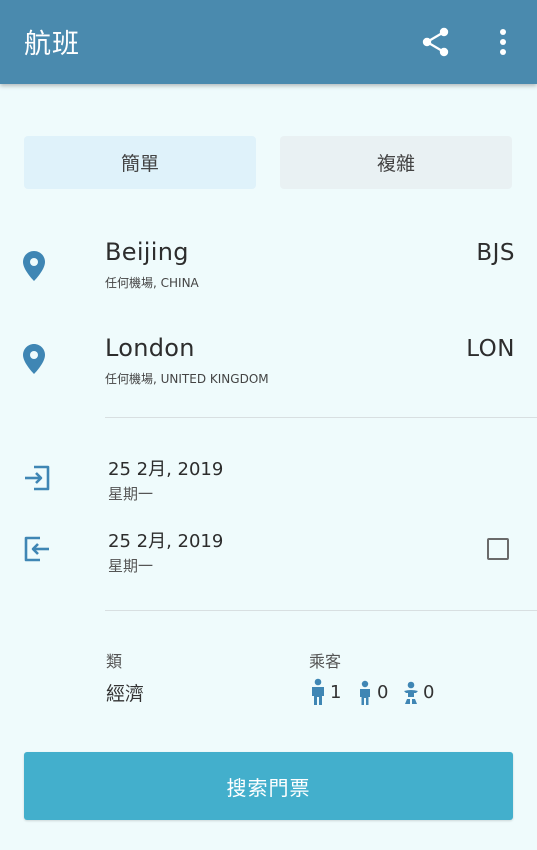  Describe the element at coordinates (147, 252) in the screenshot. I see `origin-city: Beijing` at that location.